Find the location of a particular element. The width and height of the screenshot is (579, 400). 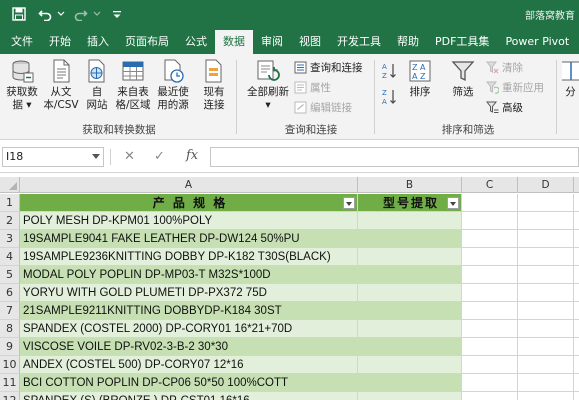

row-header: 7 is located at coordinates (10, 311).